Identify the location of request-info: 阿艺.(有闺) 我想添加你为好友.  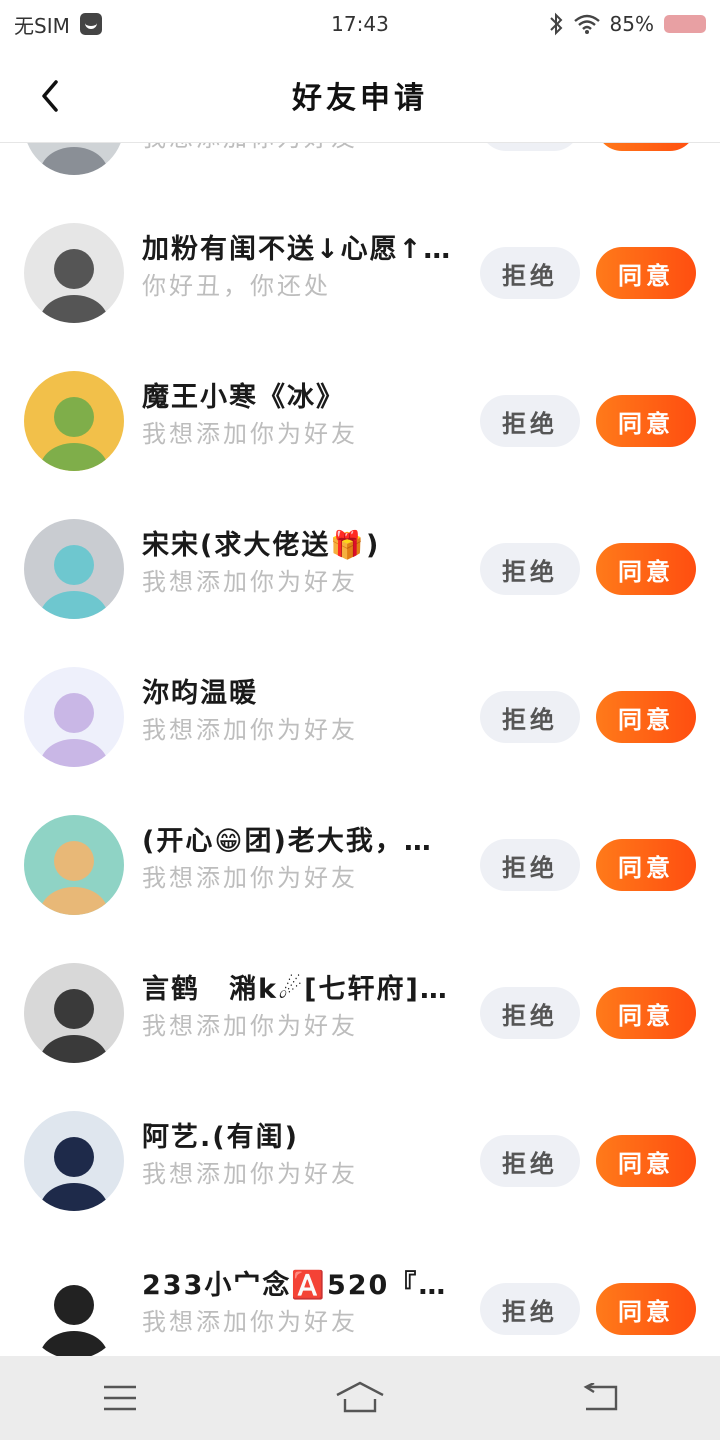
(302, 1155).